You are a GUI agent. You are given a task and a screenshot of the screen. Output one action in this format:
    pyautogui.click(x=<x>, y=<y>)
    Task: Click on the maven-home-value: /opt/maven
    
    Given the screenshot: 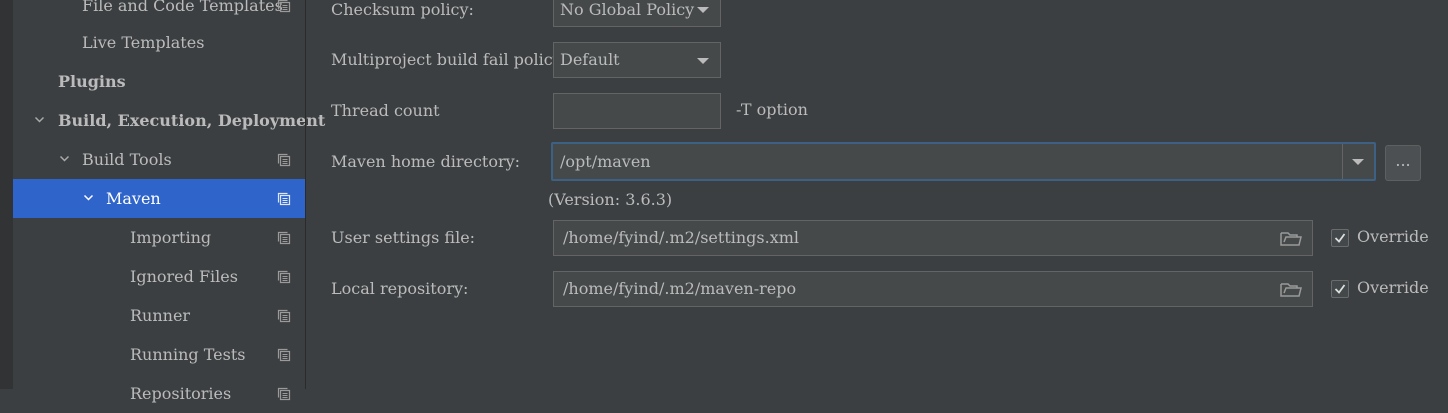 What is the action you would take?
    pyautogui.click(x=605, y=161)
    